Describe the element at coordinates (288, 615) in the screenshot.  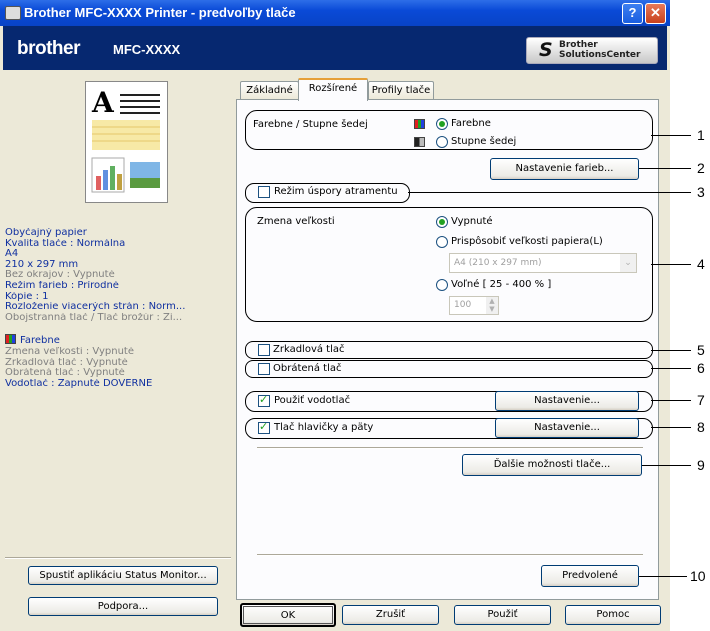
I see `ok-button: OK` at that location.